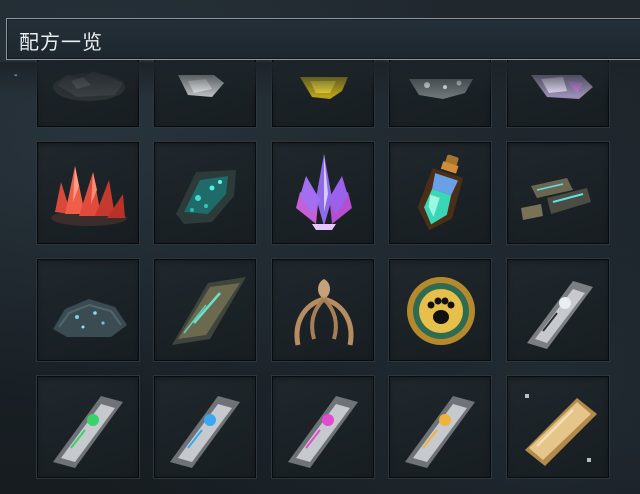 This screenshot has height=494, width=640. What do you see at coordinates (323, 39) in the screenshot?
I see `title-bar: 配方一览` at bounding box center [323, 39].